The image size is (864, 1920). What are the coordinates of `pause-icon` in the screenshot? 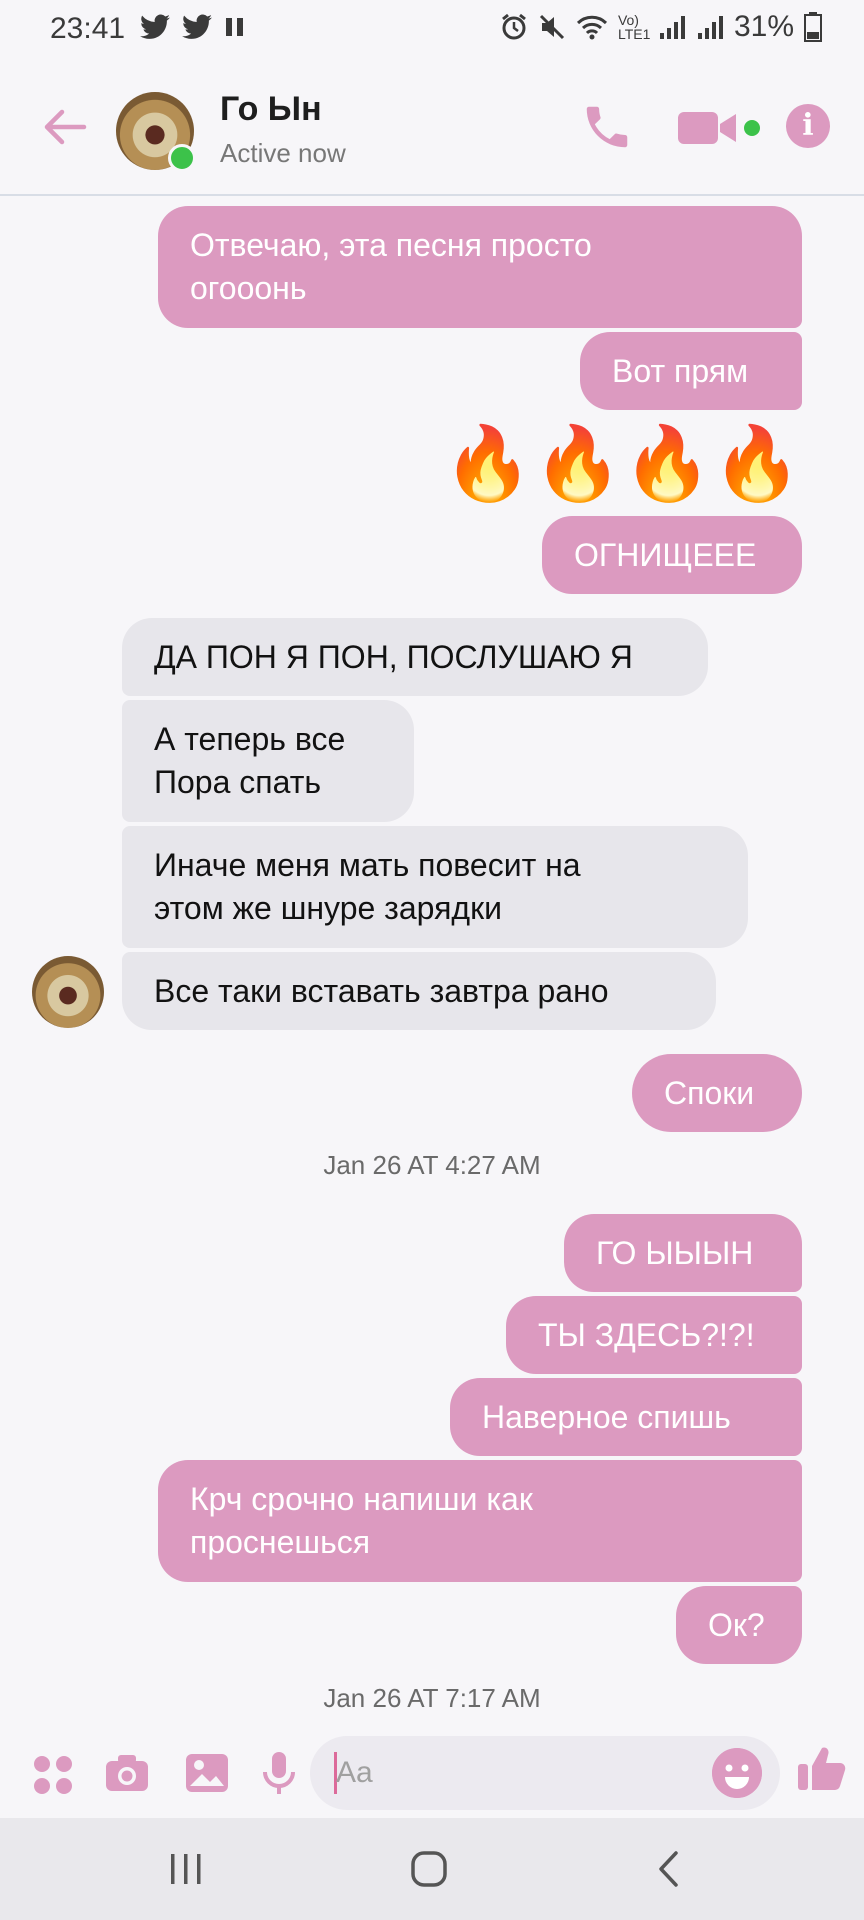 It's located at (234, 27).